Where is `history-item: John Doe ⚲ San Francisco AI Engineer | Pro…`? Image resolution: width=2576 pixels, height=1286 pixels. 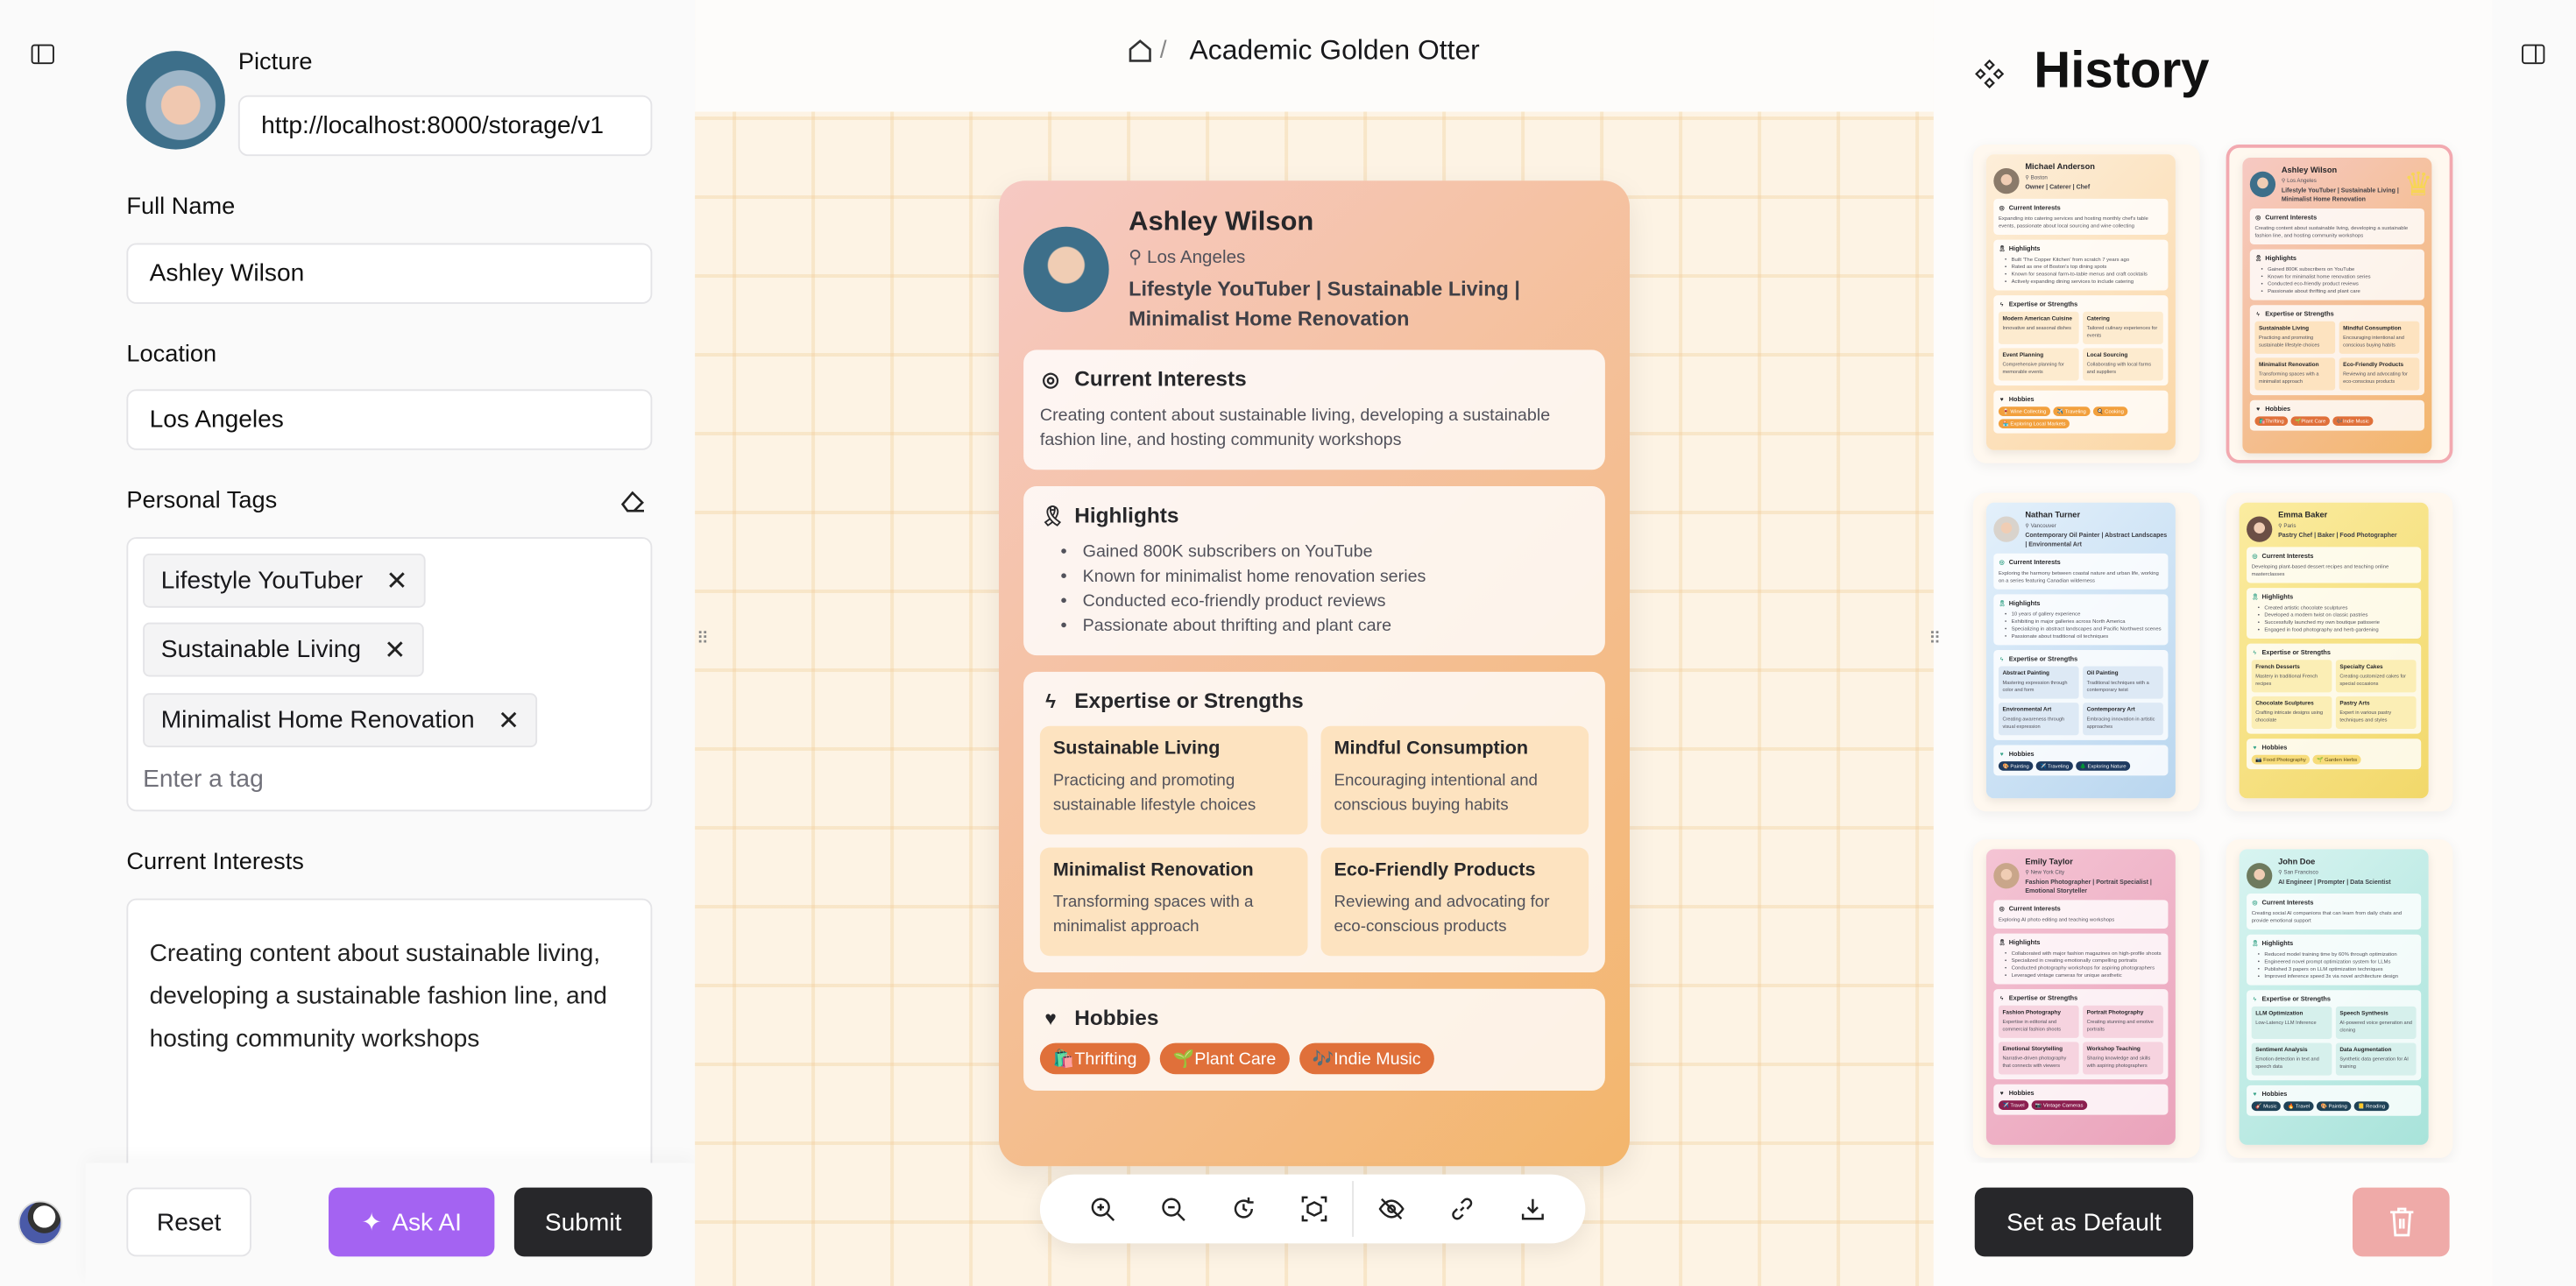
history-item: John Doe ⚲ San Francisco AI Engineer | Pro… is located at coordinates (2339, 998).